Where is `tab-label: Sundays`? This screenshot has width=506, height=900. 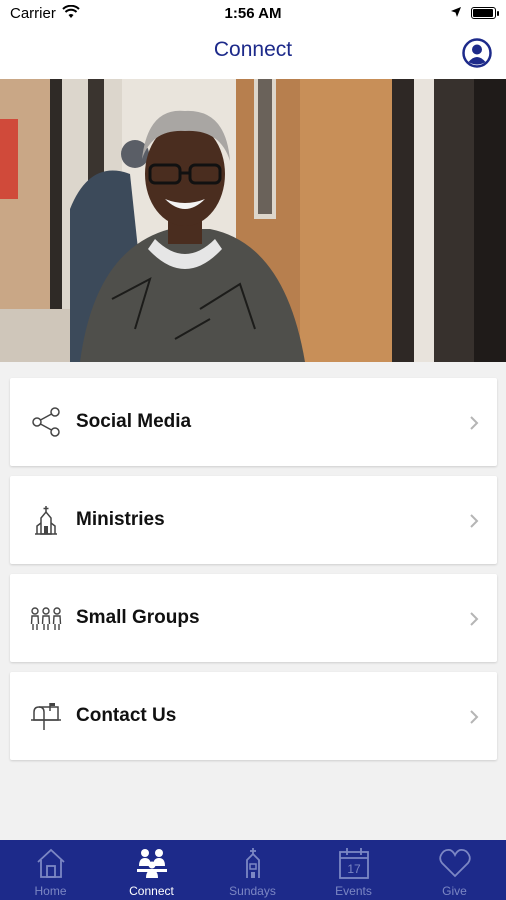
tab-label: Sundays is located at coordinates (252, 891).